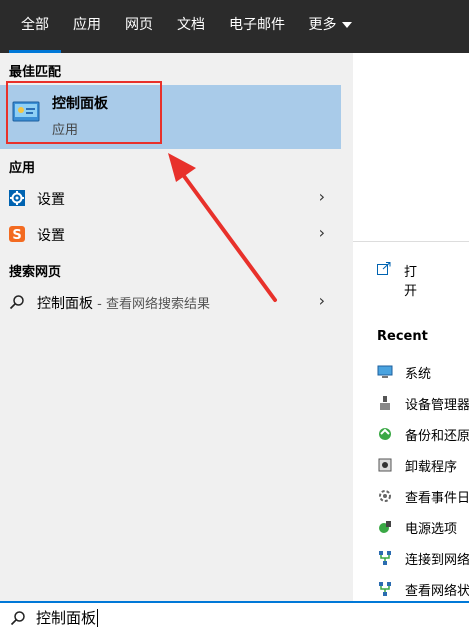 The height and width of the screenshot is (631, 469). I want to click on app-item-settings: 设置 ›, so click(170, 199).